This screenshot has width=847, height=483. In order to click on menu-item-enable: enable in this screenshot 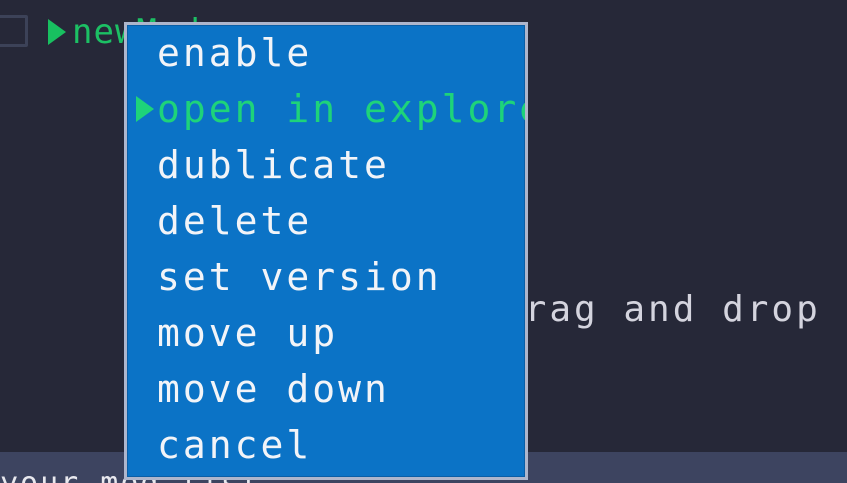, I will do `click(326, 53)`.